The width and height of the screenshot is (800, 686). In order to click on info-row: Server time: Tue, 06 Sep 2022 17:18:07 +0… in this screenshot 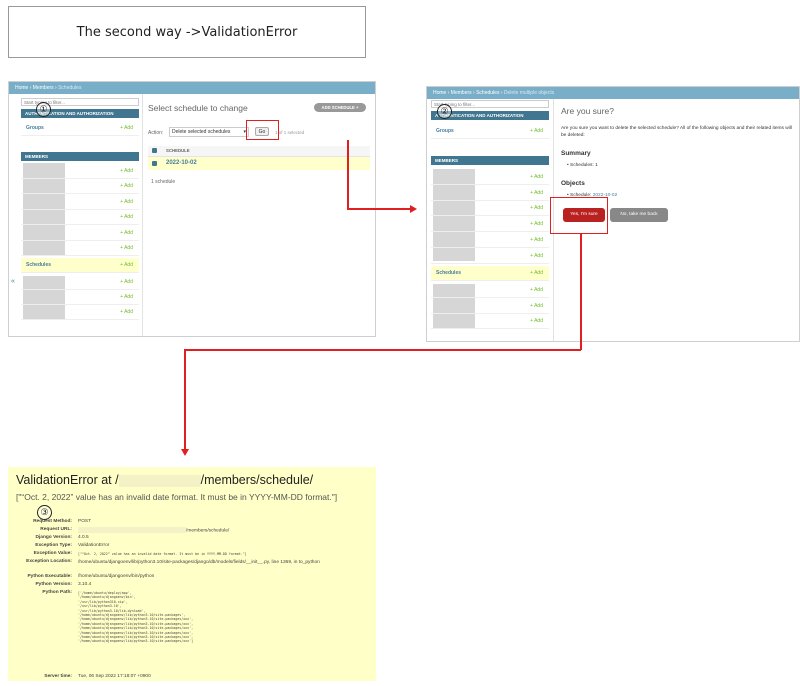, I will do `click(192, 678)`.